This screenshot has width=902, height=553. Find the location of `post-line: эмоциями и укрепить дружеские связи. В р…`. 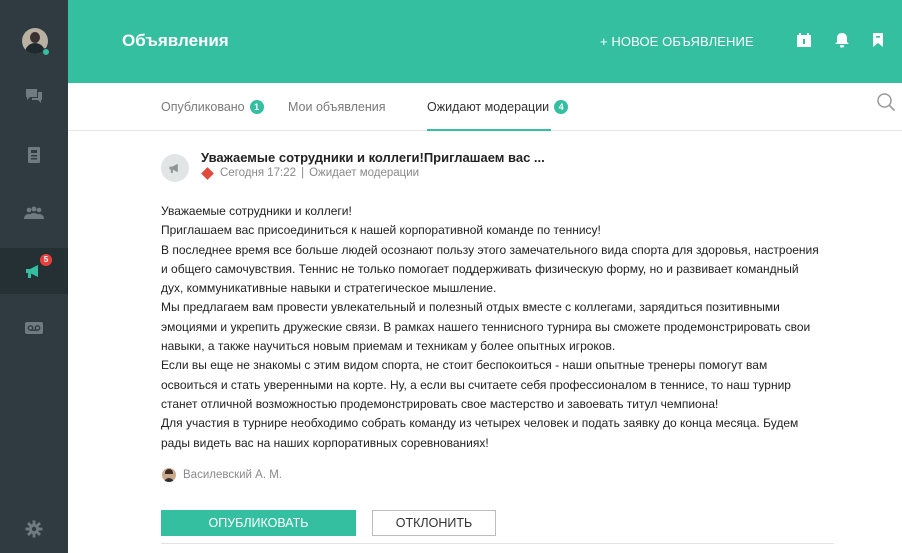

post-line: эмоциями и укрепить дружеские связи. В р… is located at coordinates (486, 326).